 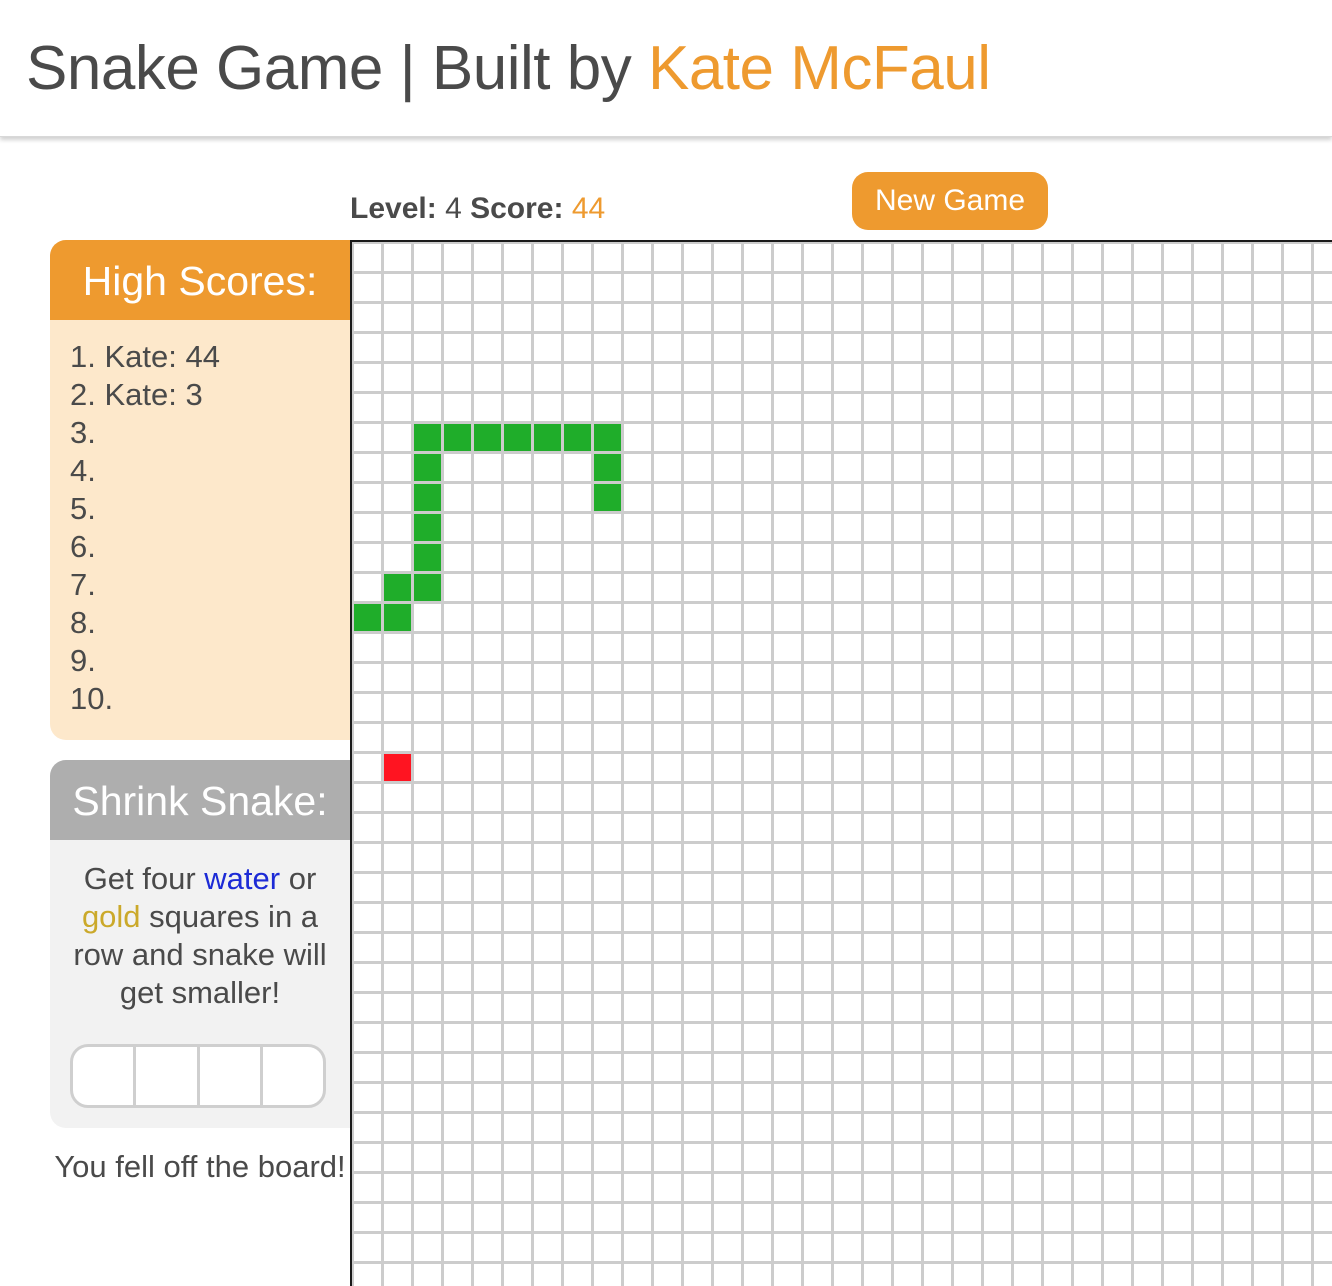 I want to click on high-score-entry: 9., so click(x=83, y=660).